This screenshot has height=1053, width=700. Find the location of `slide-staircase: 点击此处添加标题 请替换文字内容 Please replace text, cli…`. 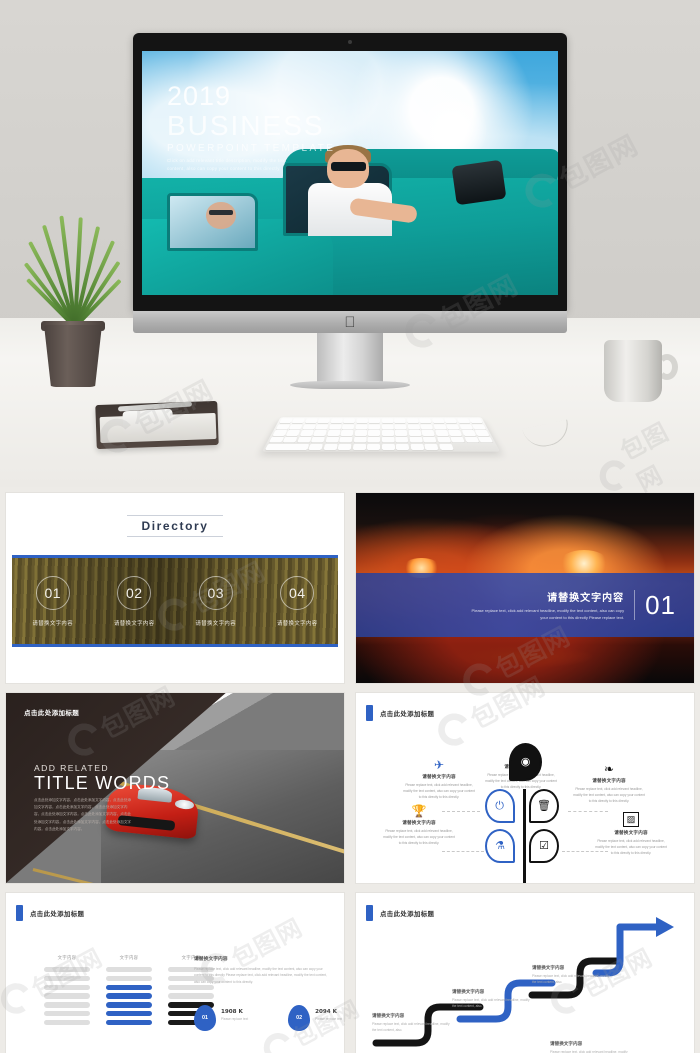

slide-staircase: 点击此处添加标题 请替换文字内容 Please replace text, cli… is located at coordinates (525, 973).